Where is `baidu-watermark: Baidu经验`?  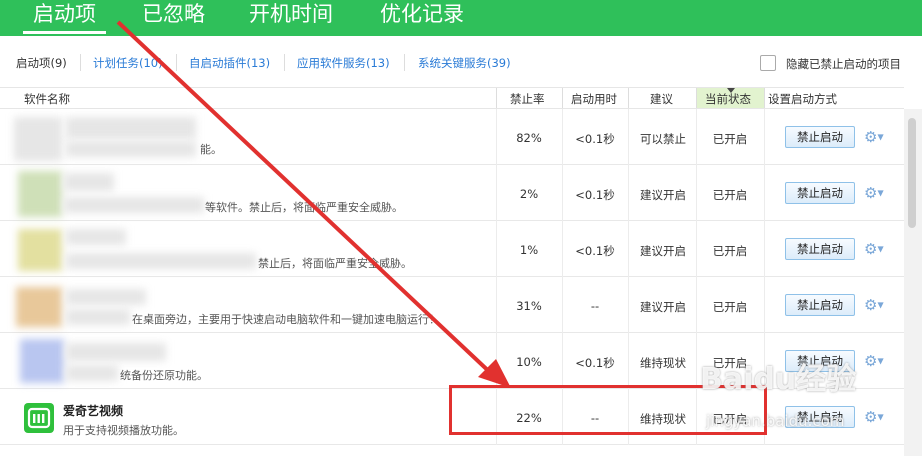 baidu-watermark: Baidu经验 is located at coordinates (778, 379).